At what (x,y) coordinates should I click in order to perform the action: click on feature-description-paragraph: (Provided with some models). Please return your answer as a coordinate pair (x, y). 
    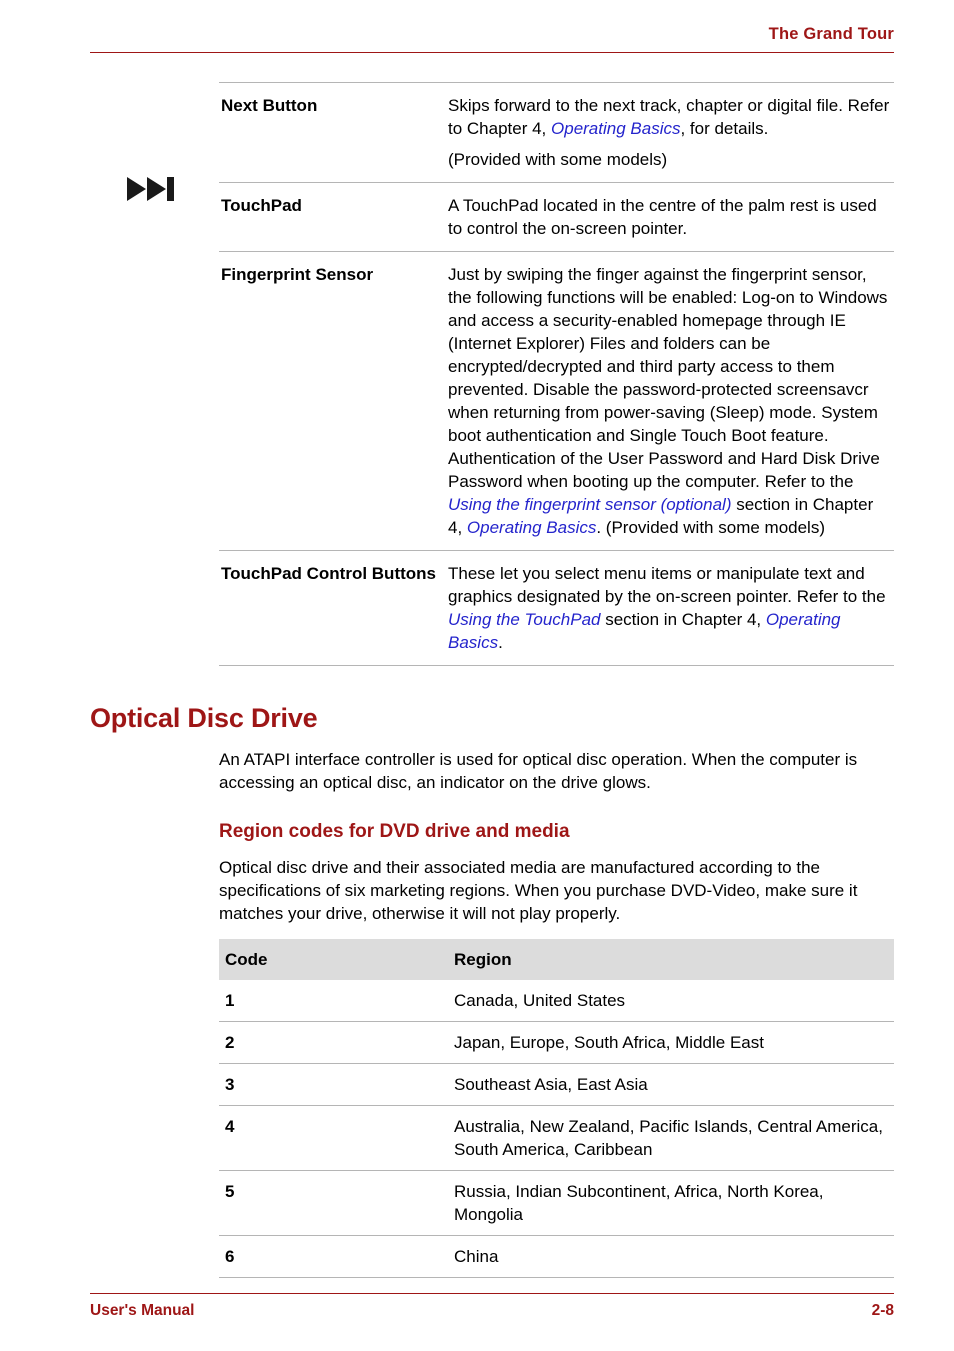
    Looking at the image, I should click on (558, 159).